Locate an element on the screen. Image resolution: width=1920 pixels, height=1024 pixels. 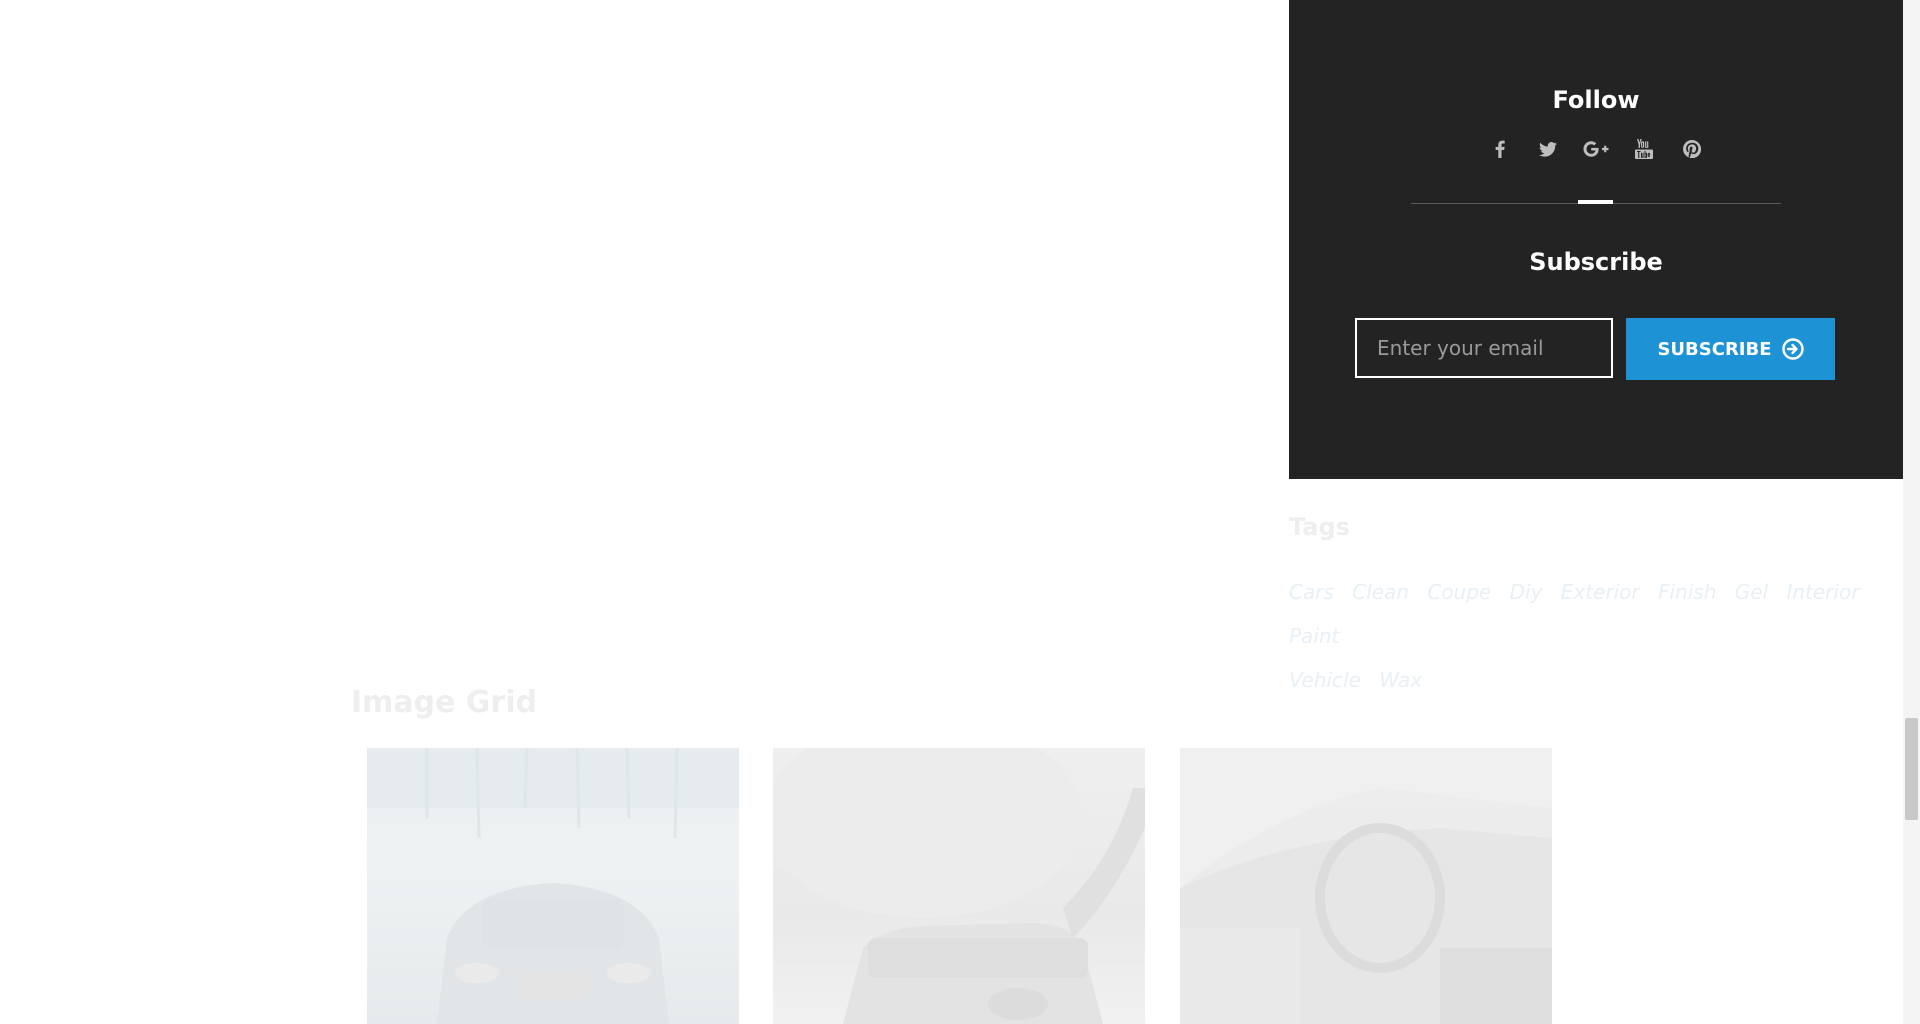
grid-image-car-interior-steering is located at coordinates (1366, 886).